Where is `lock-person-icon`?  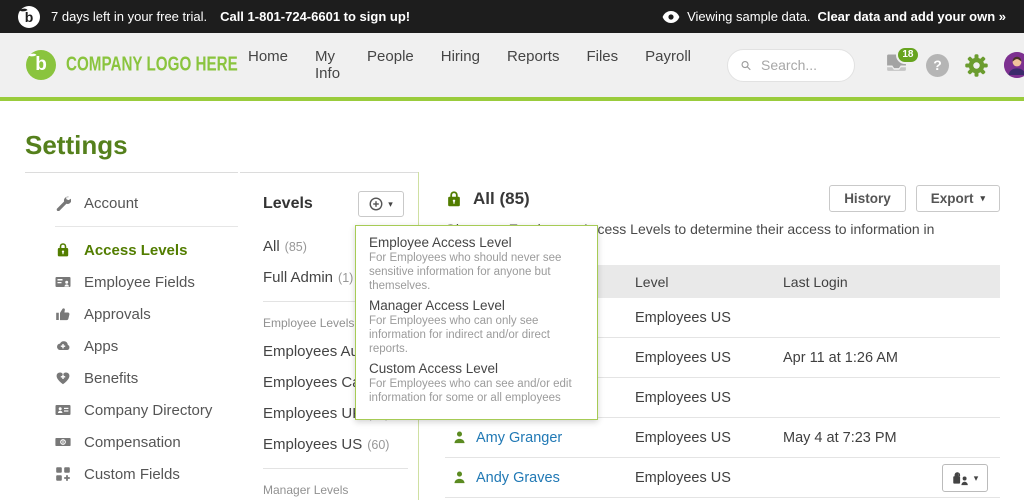
lock-person-icon is located at coordinates (960, 478).